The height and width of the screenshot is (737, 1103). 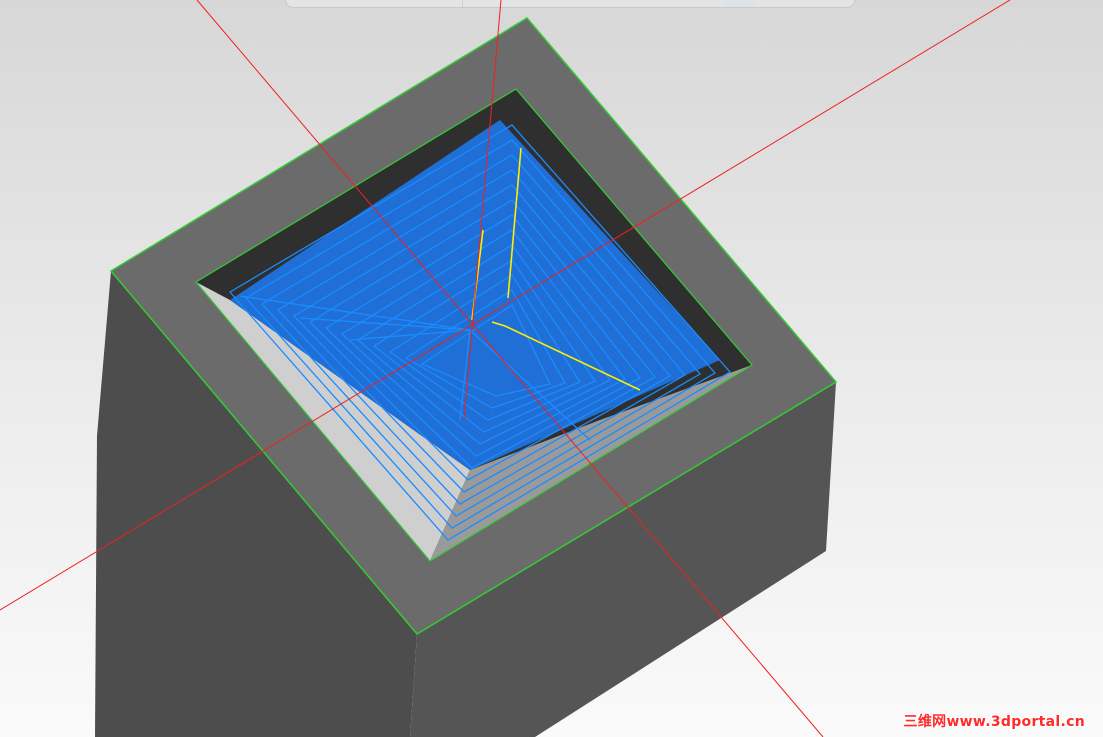 What do you see at coordinates (994, 722) in the screenshot?
I see `watermark-text: 三维网www.3dportal.cn` at bounding box center [994, 722].